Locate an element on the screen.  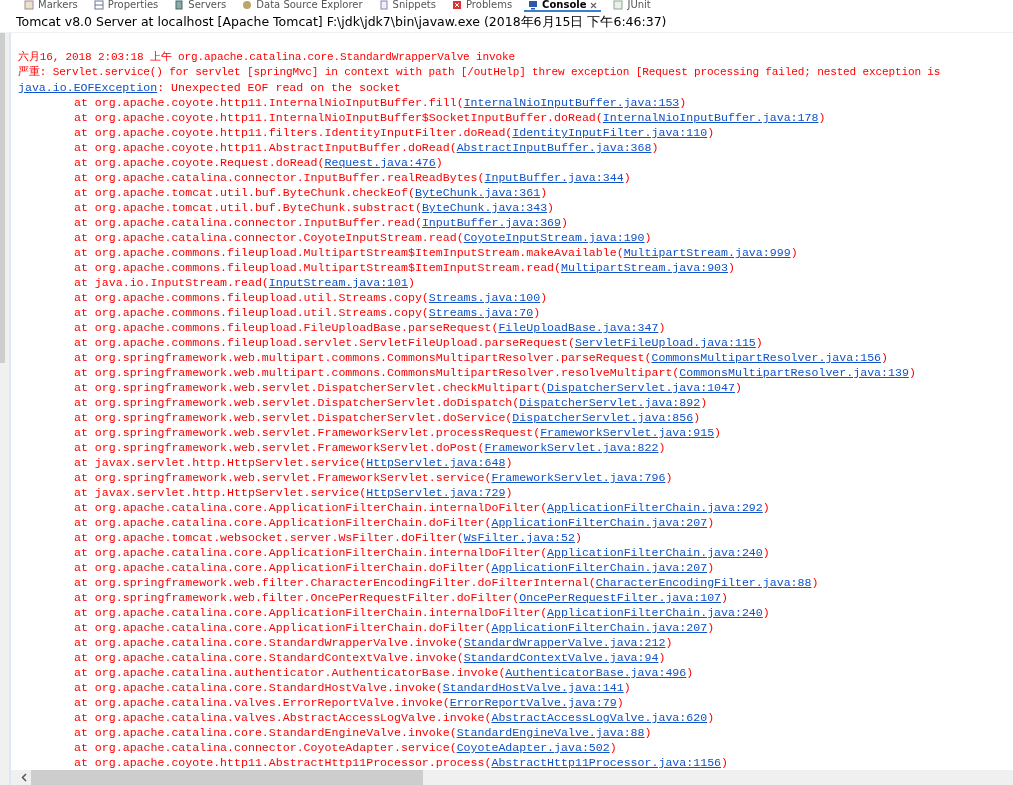
source-link: InputBuffer.java:369 is located at coordinates (491, 222).